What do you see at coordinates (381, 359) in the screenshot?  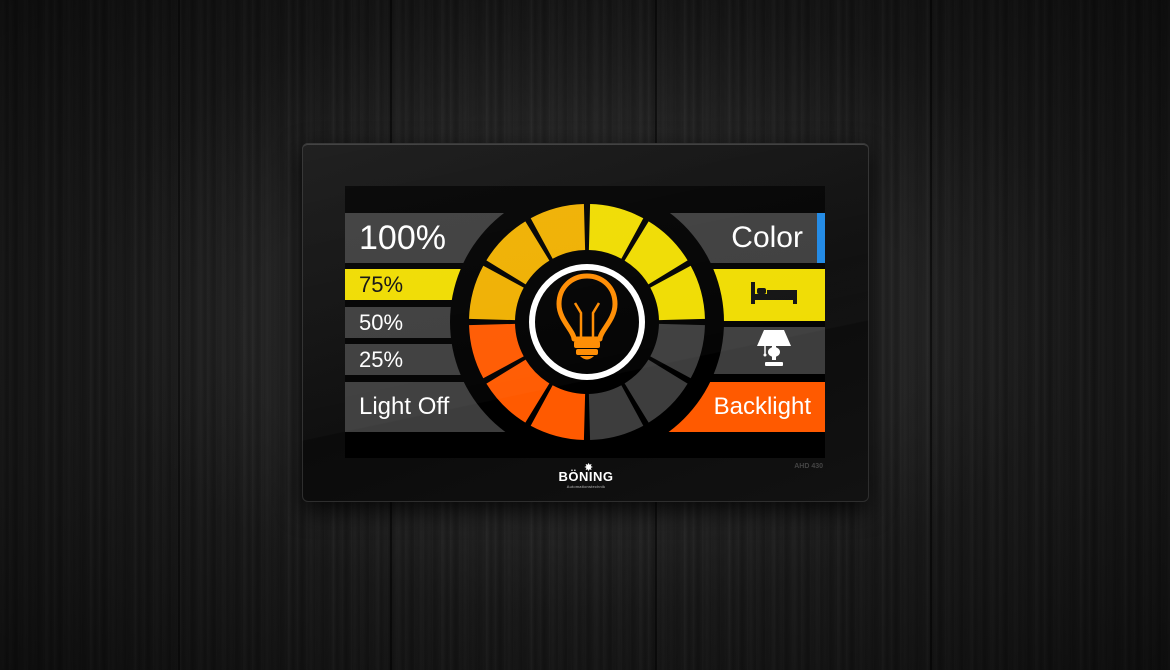 I see `level-25-label: 25%` at bounding box center [381, 359].